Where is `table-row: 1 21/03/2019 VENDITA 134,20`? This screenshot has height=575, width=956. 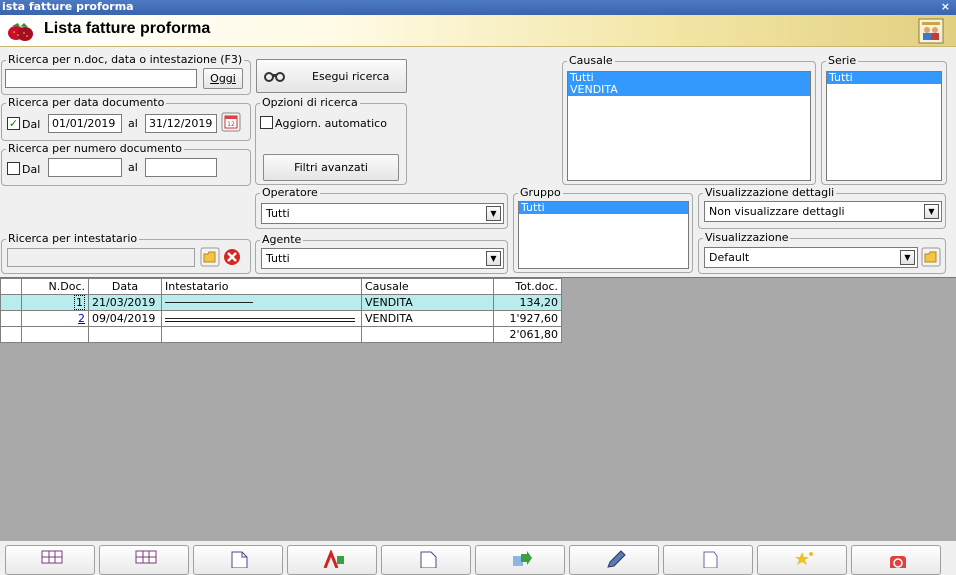
table-row: 1 21/03/2019 VENDITA 134,20 is located at coordinates (281, 302).